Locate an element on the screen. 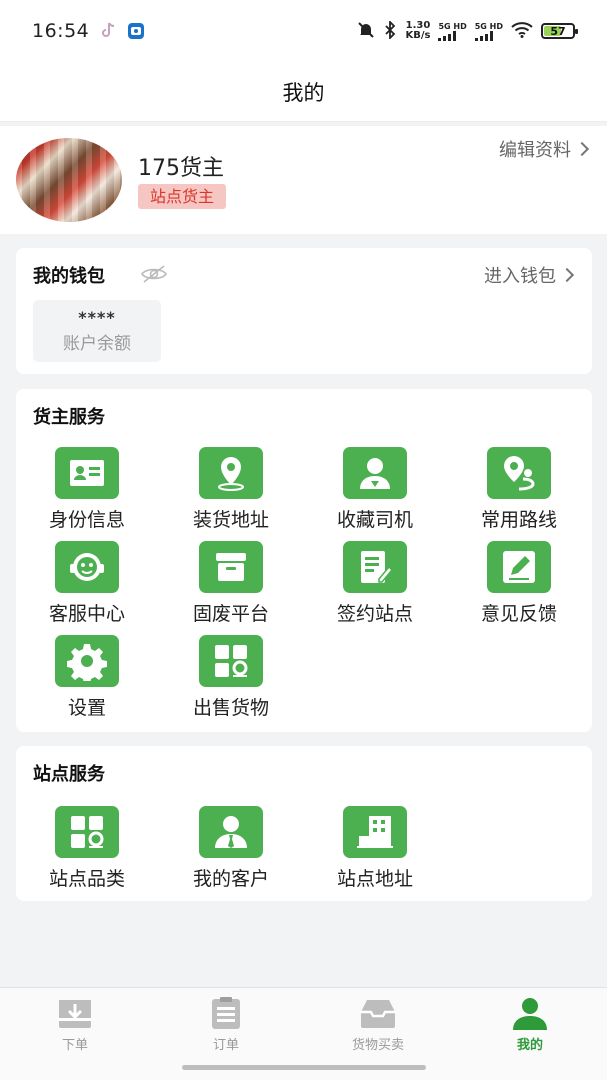 Image resolution: width=607 pixels, height=1080 pixels. tray-icon is located at coordinates (378, 1014).